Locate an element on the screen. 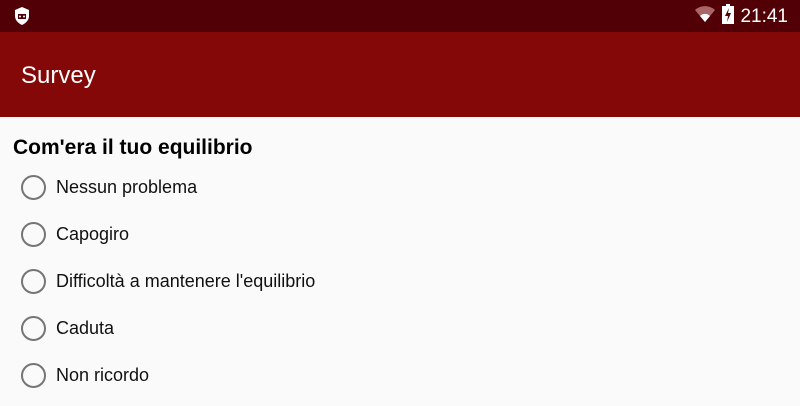 The width and height of the screenshot is (800, 406). option-label: Caduta is located at coordinates (85, 327).